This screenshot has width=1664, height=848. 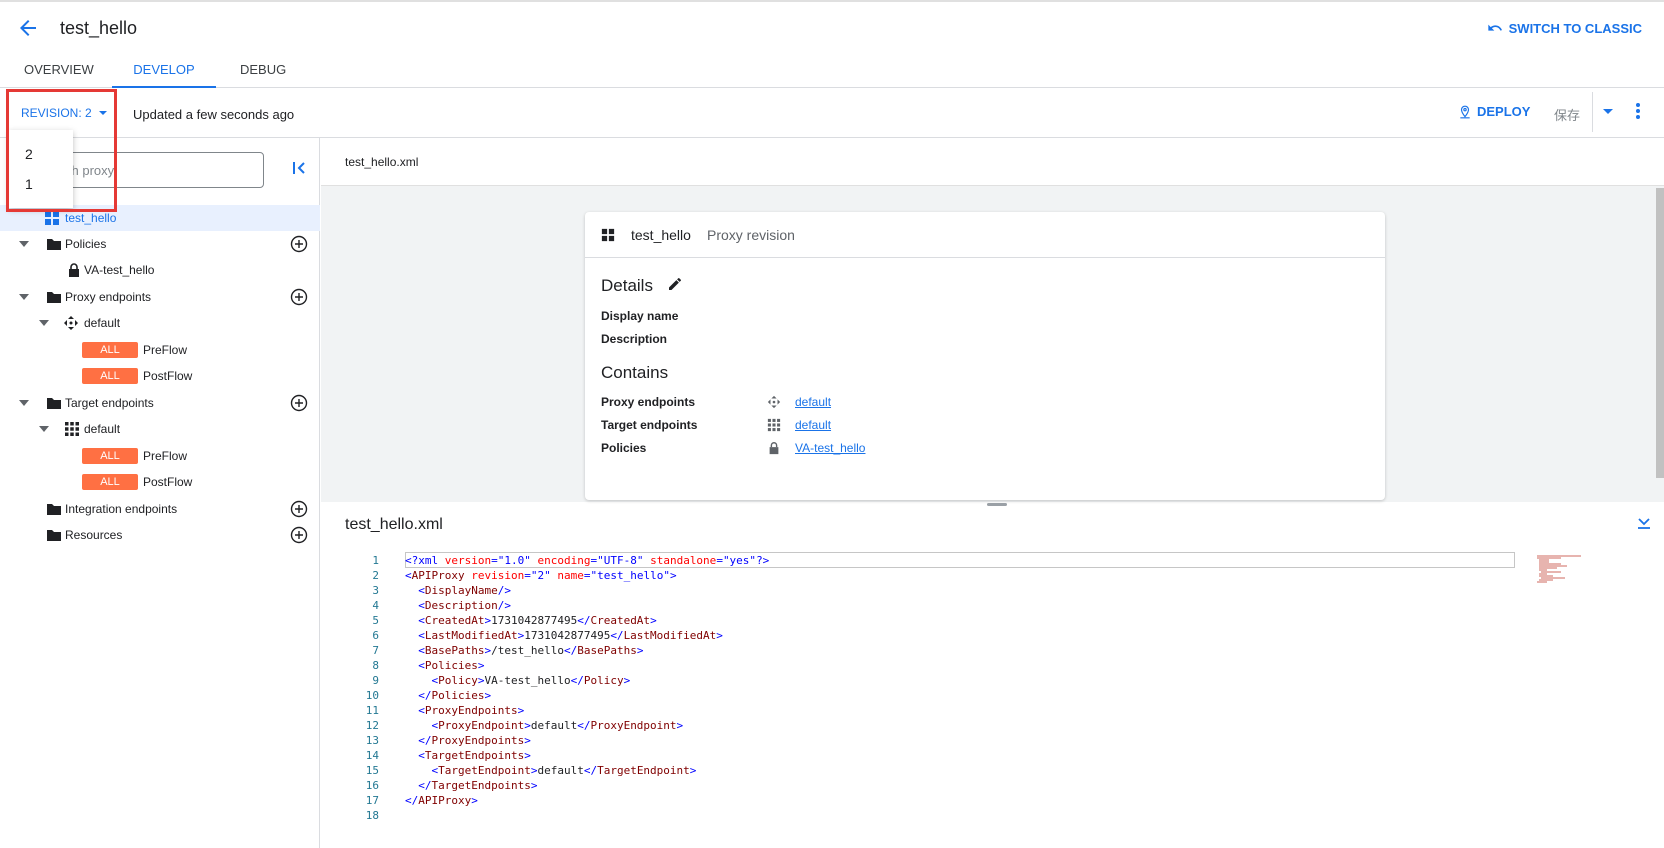 I want to click on line-number: 4, so click(x=375, y=605).